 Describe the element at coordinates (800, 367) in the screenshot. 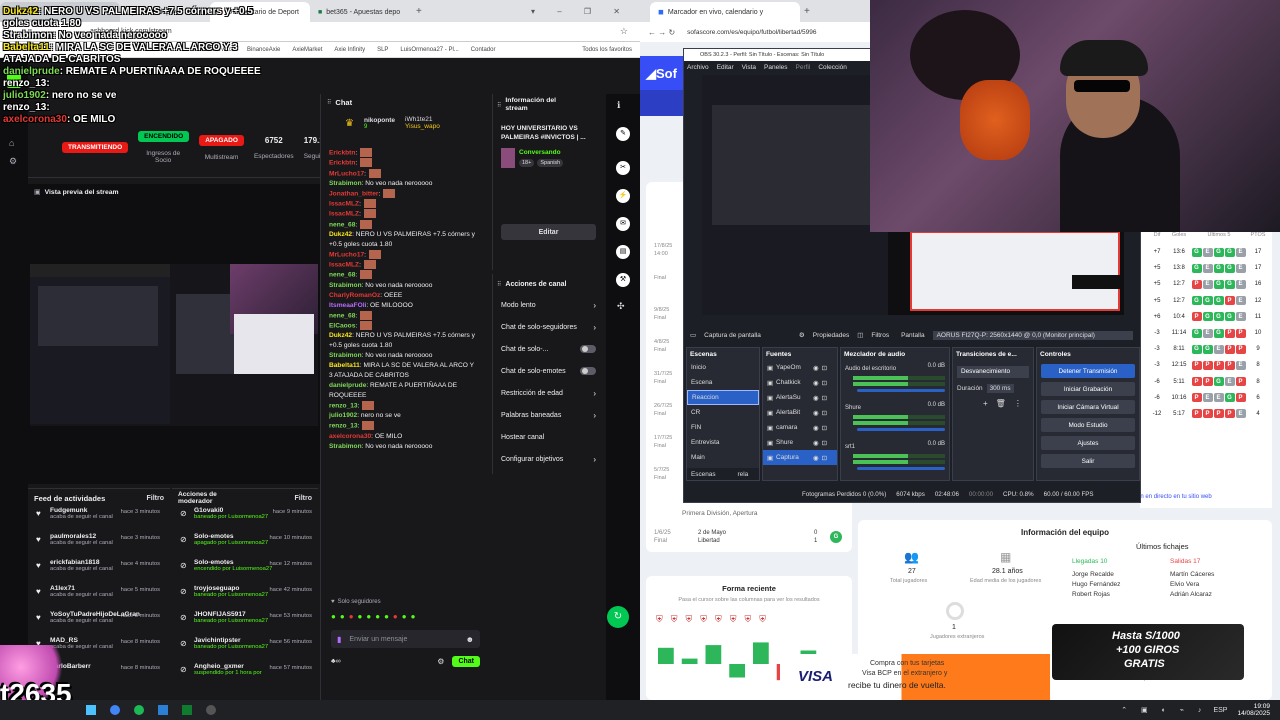

I see `source-item: ▣ YapeOm ◉ ⊡` at that location.